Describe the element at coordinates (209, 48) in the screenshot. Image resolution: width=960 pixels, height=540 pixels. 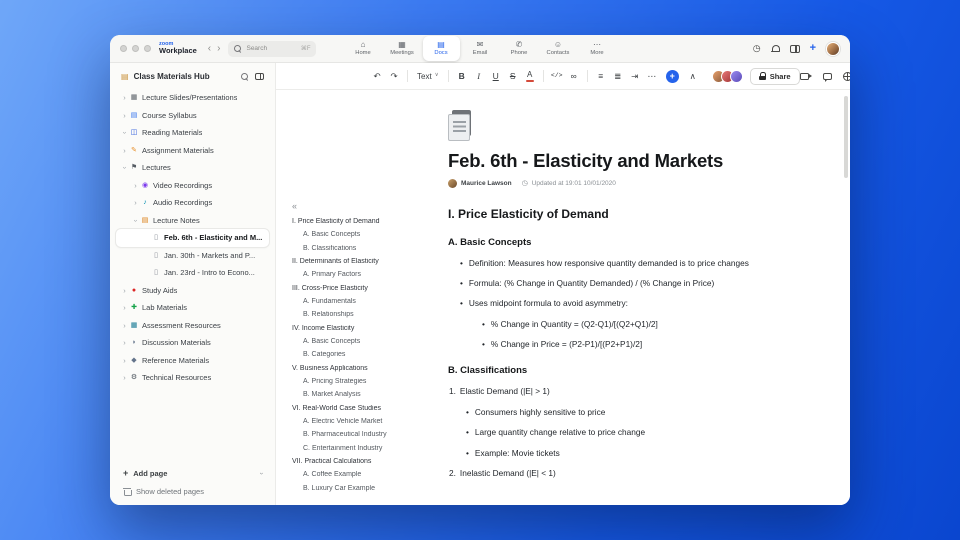
I see `back-button: ‹` at that location.